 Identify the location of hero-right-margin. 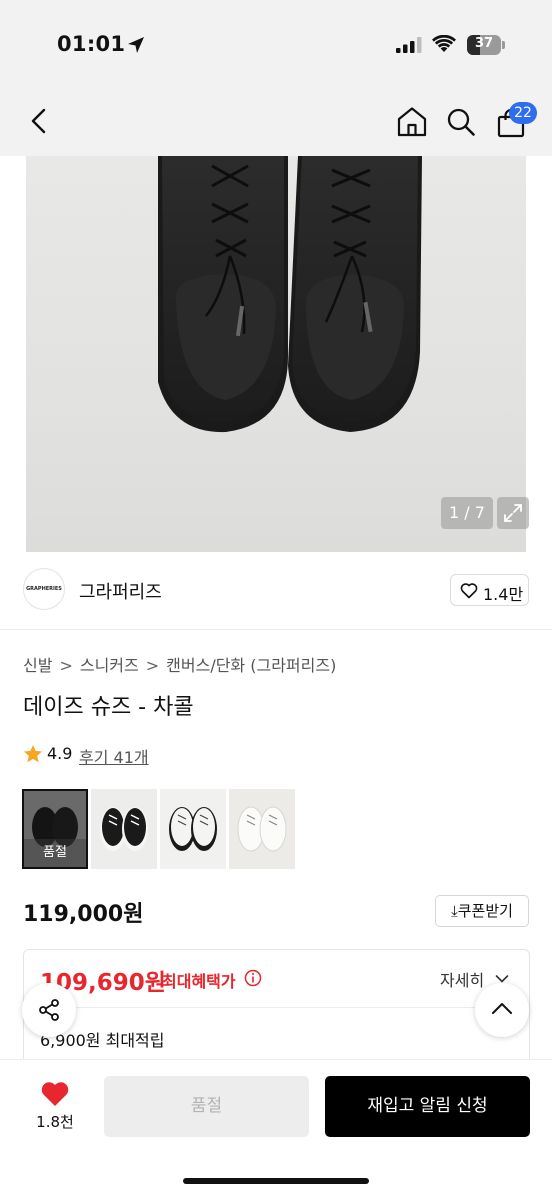
(539, 354).